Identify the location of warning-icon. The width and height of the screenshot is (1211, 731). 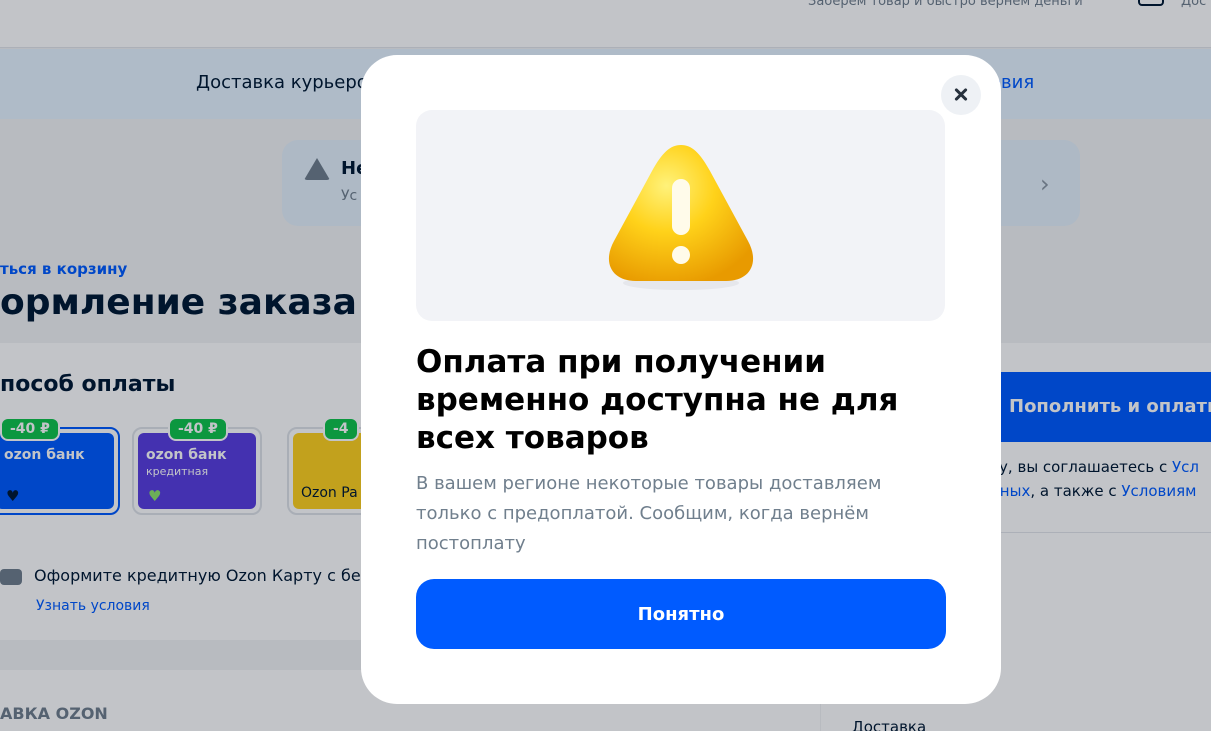
(681, 217).